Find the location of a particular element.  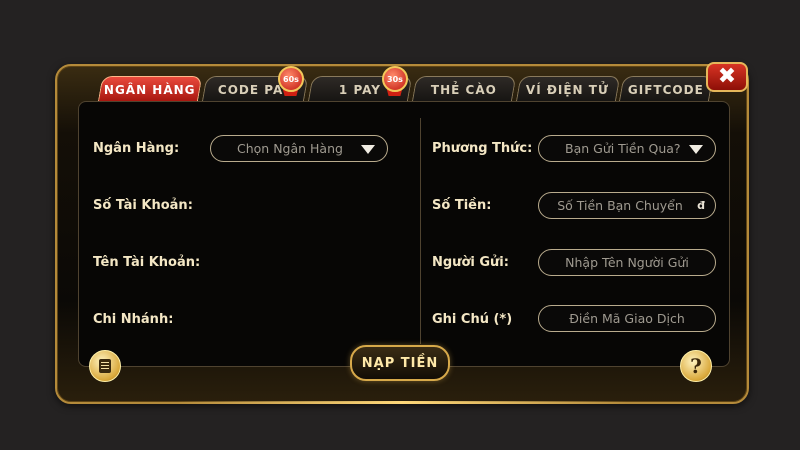

tab-giftcode: GIFTCODE is located at coordinates (666, 89).